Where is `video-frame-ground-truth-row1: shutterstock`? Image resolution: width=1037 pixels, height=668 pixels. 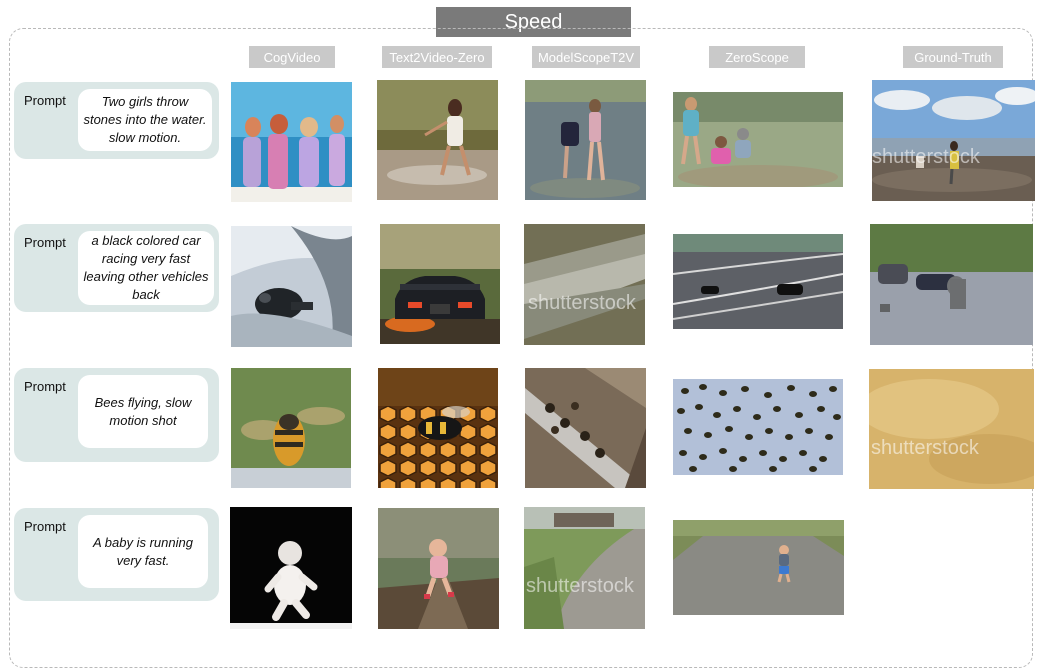
video-frame-ground-truth-row1: shutterstock is located at coordinates (953, 140).